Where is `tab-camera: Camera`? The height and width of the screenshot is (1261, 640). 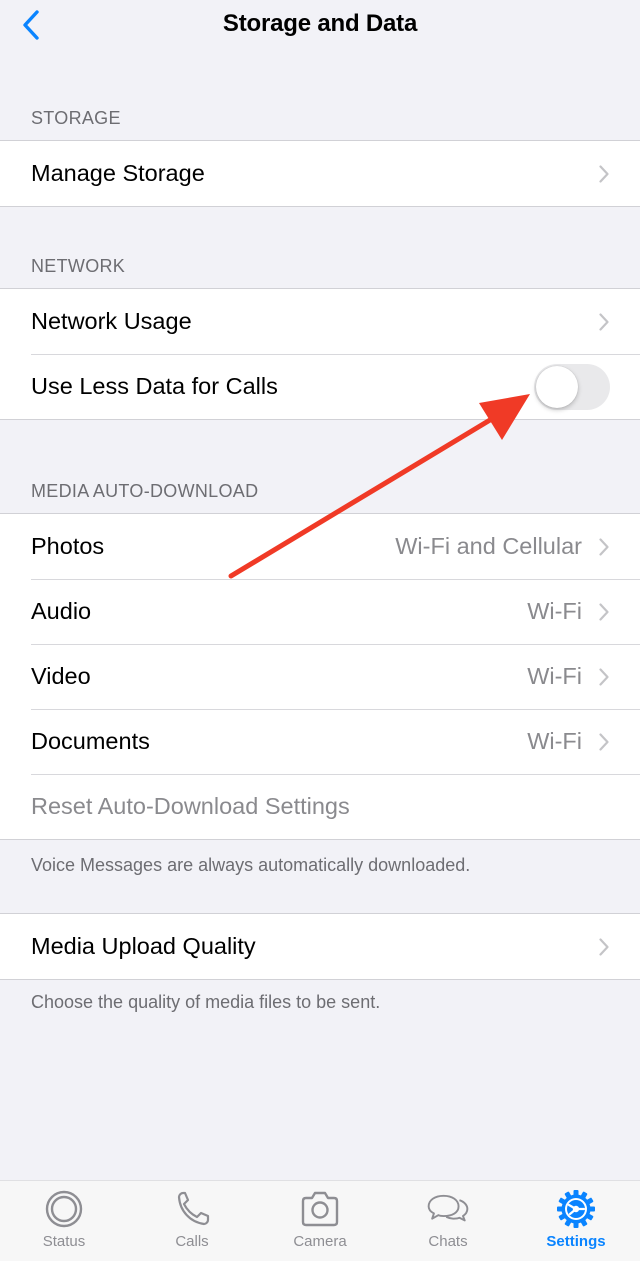 tab-camera: Camera is located at coordinates (320, 1224).